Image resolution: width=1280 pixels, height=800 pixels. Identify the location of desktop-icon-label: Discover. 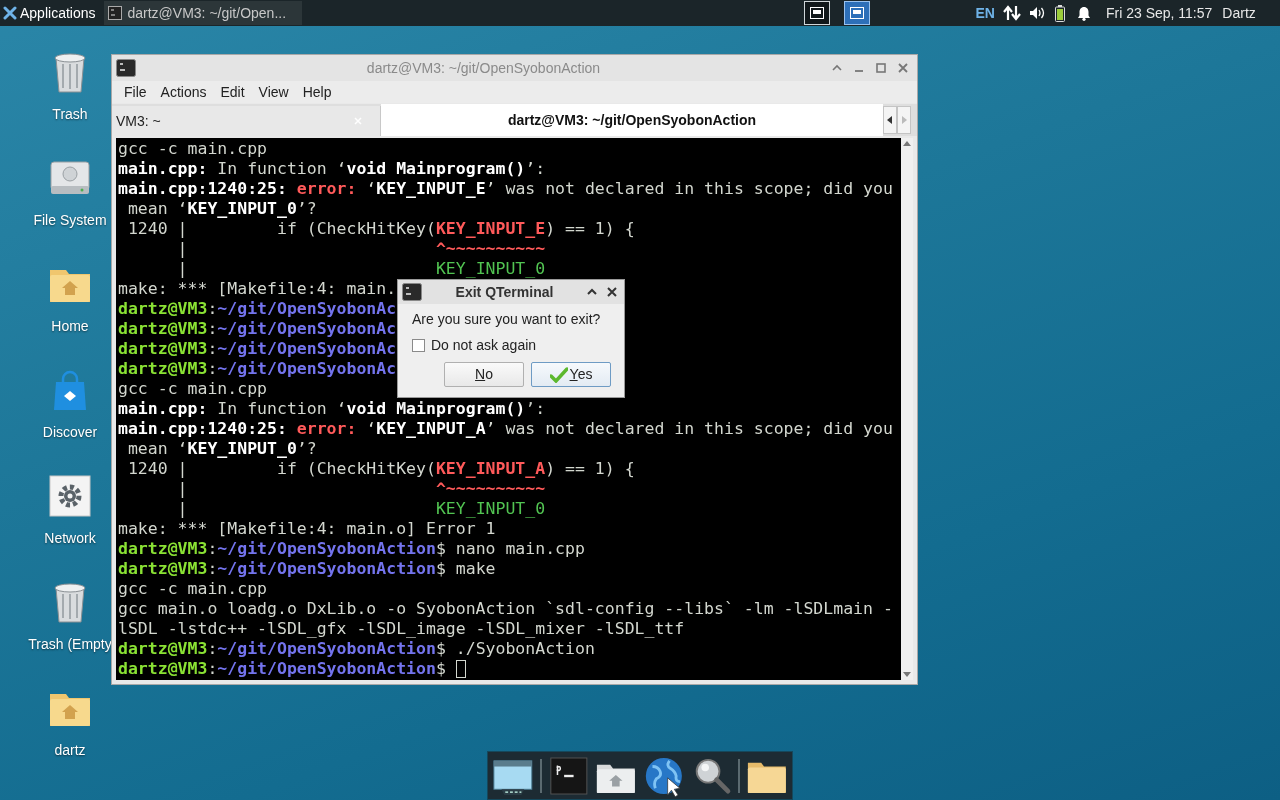
(70, 432).